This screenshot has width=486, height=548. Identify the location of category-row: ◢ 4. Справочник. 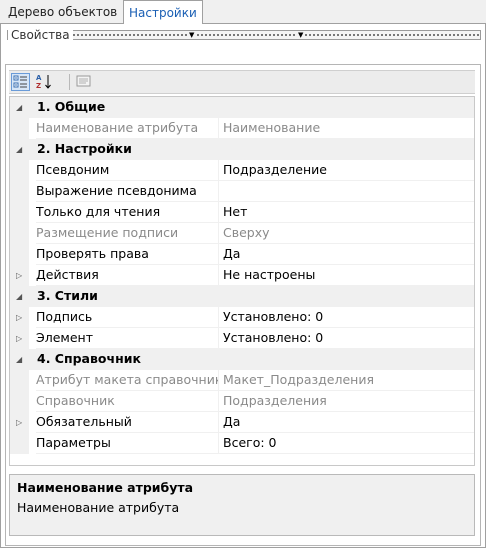
(242, 359).